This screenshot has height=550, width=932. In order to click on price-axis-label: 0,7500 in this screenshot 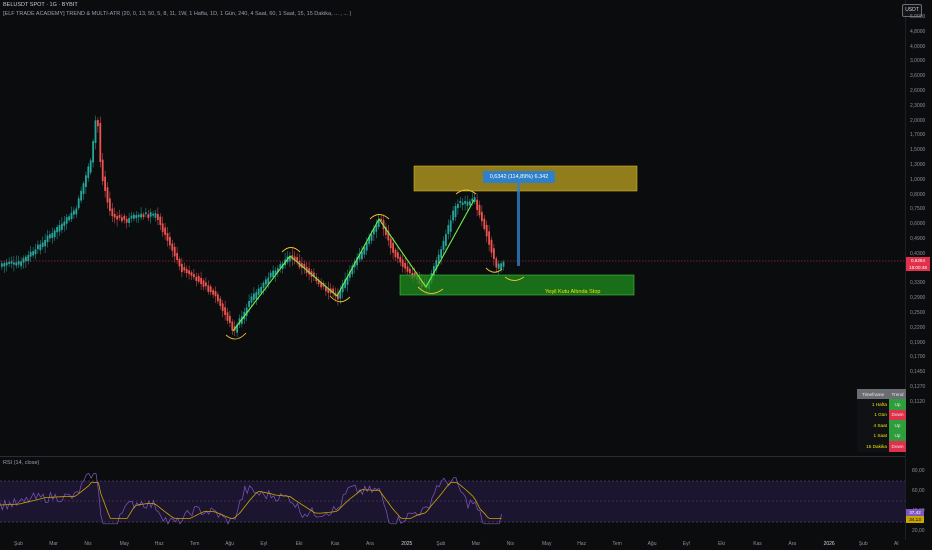, I will do `click(918, 209)`.